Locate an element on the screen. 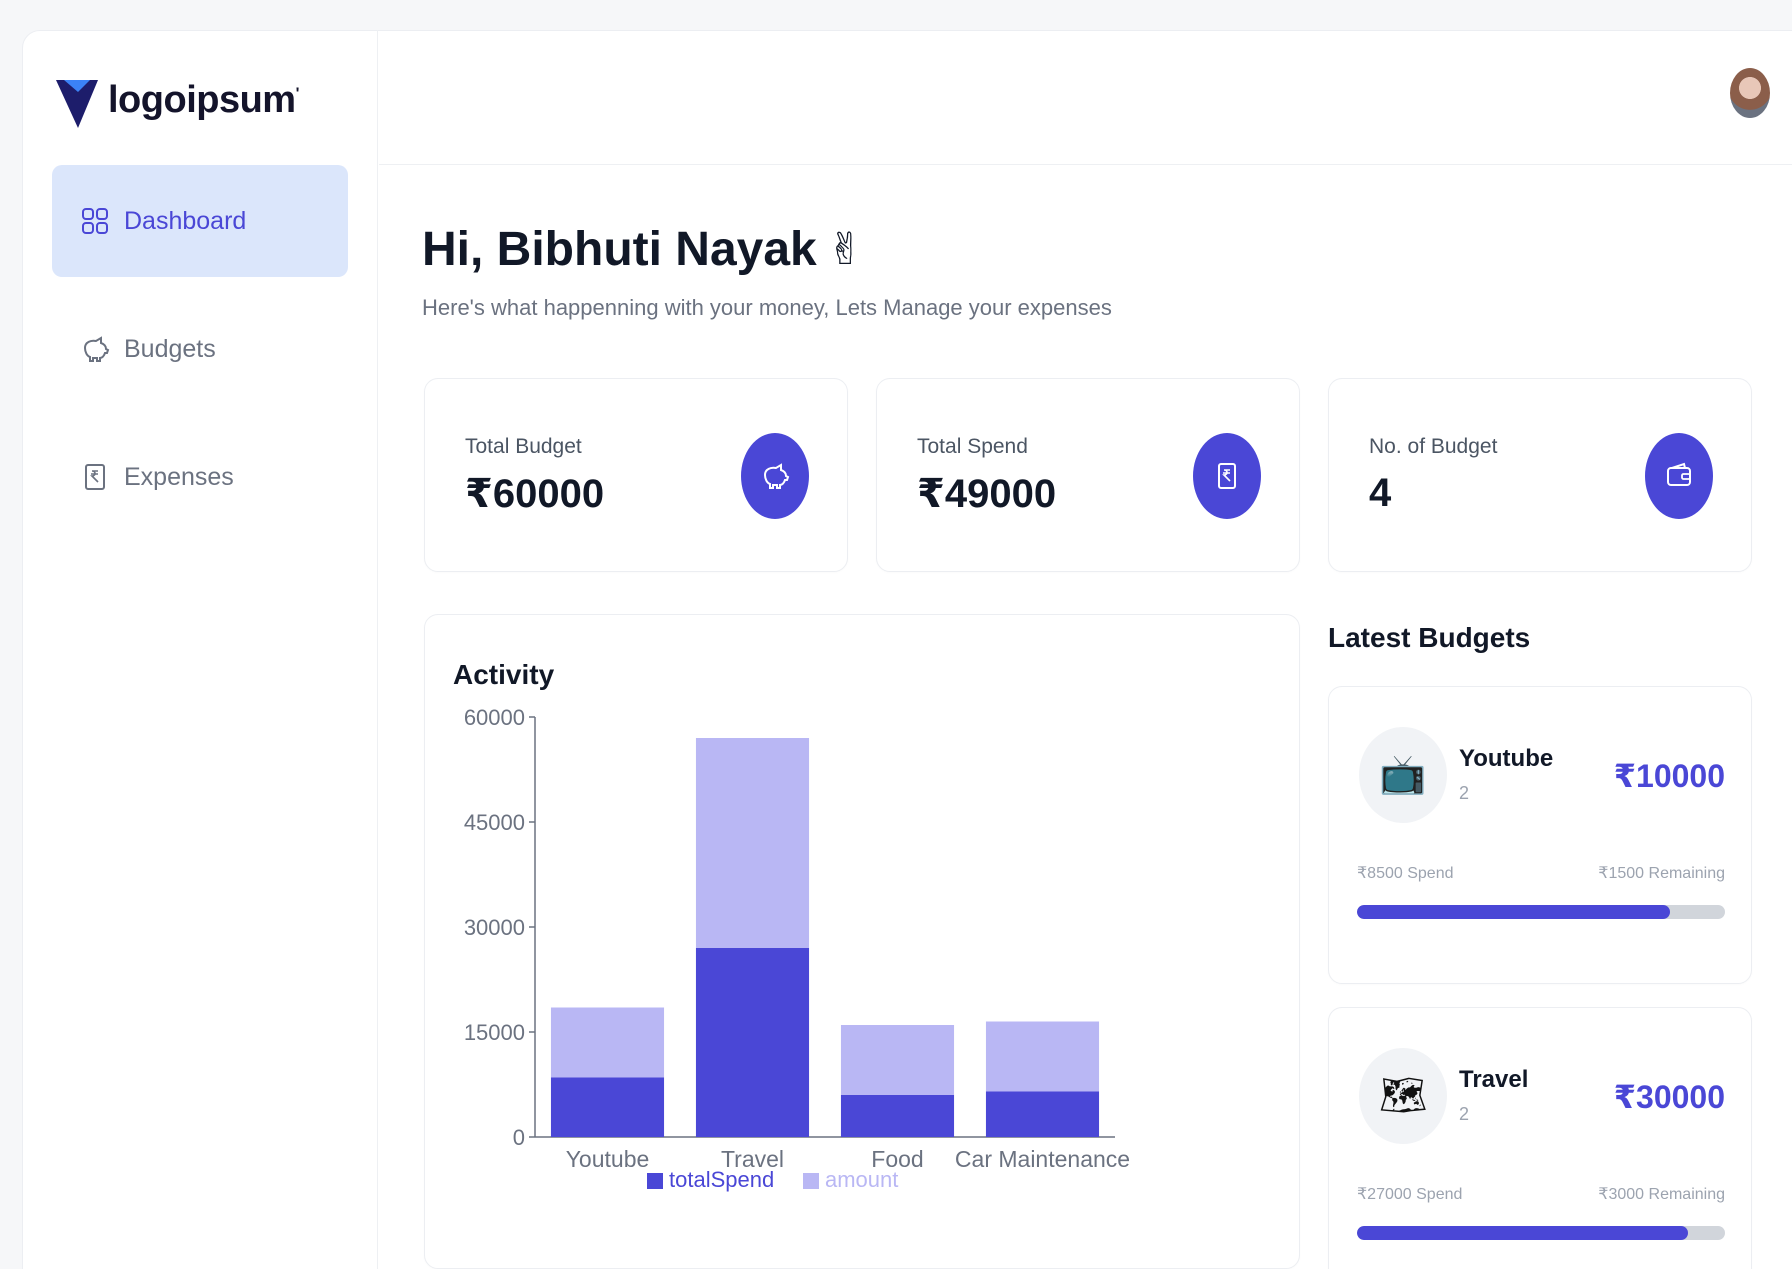 Image resolution: width=1792 pixels, height=1269 pixels. sidebar-item-label: Dashboard is located at coordinates (185, 220).